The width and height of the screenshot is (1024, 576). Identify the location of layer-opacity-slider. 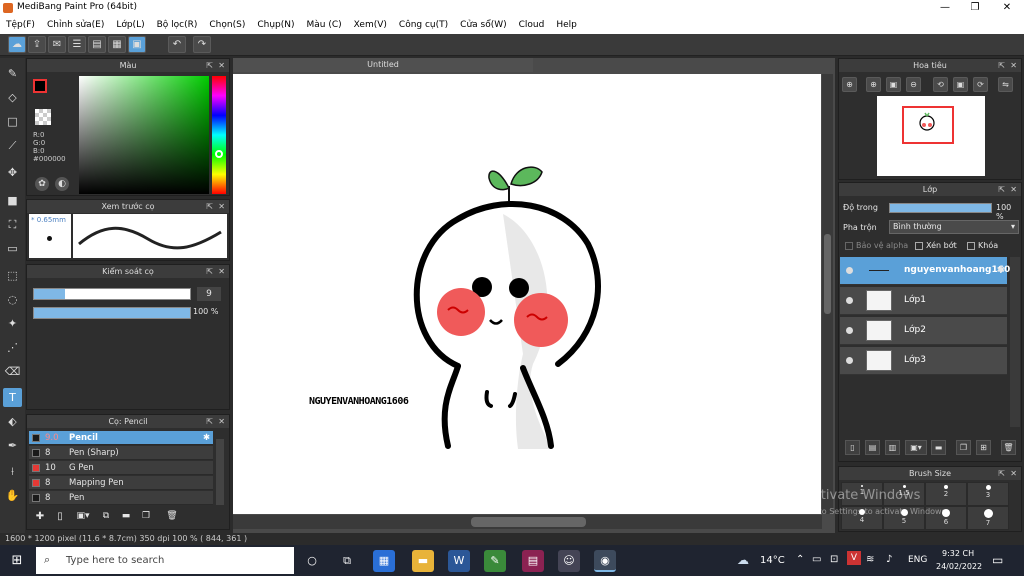
(940, 208).